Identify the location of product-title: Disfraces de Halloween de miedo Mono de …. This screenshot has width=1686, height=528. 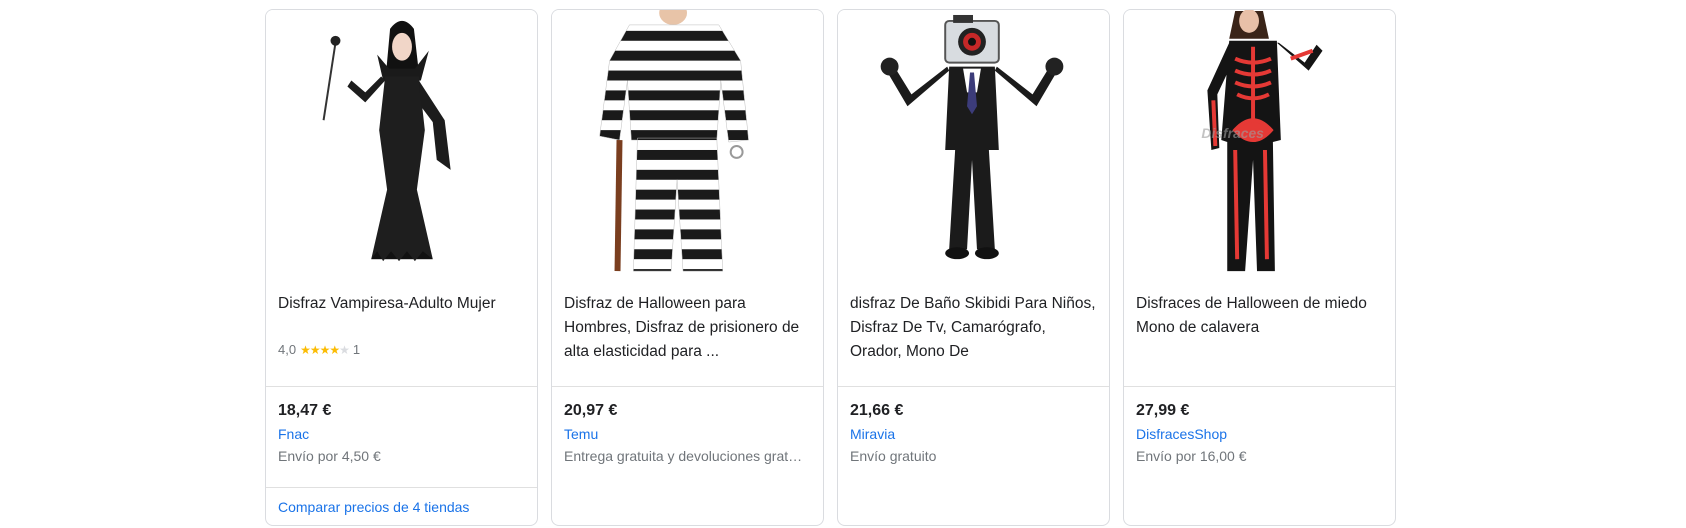
(1259, 316).